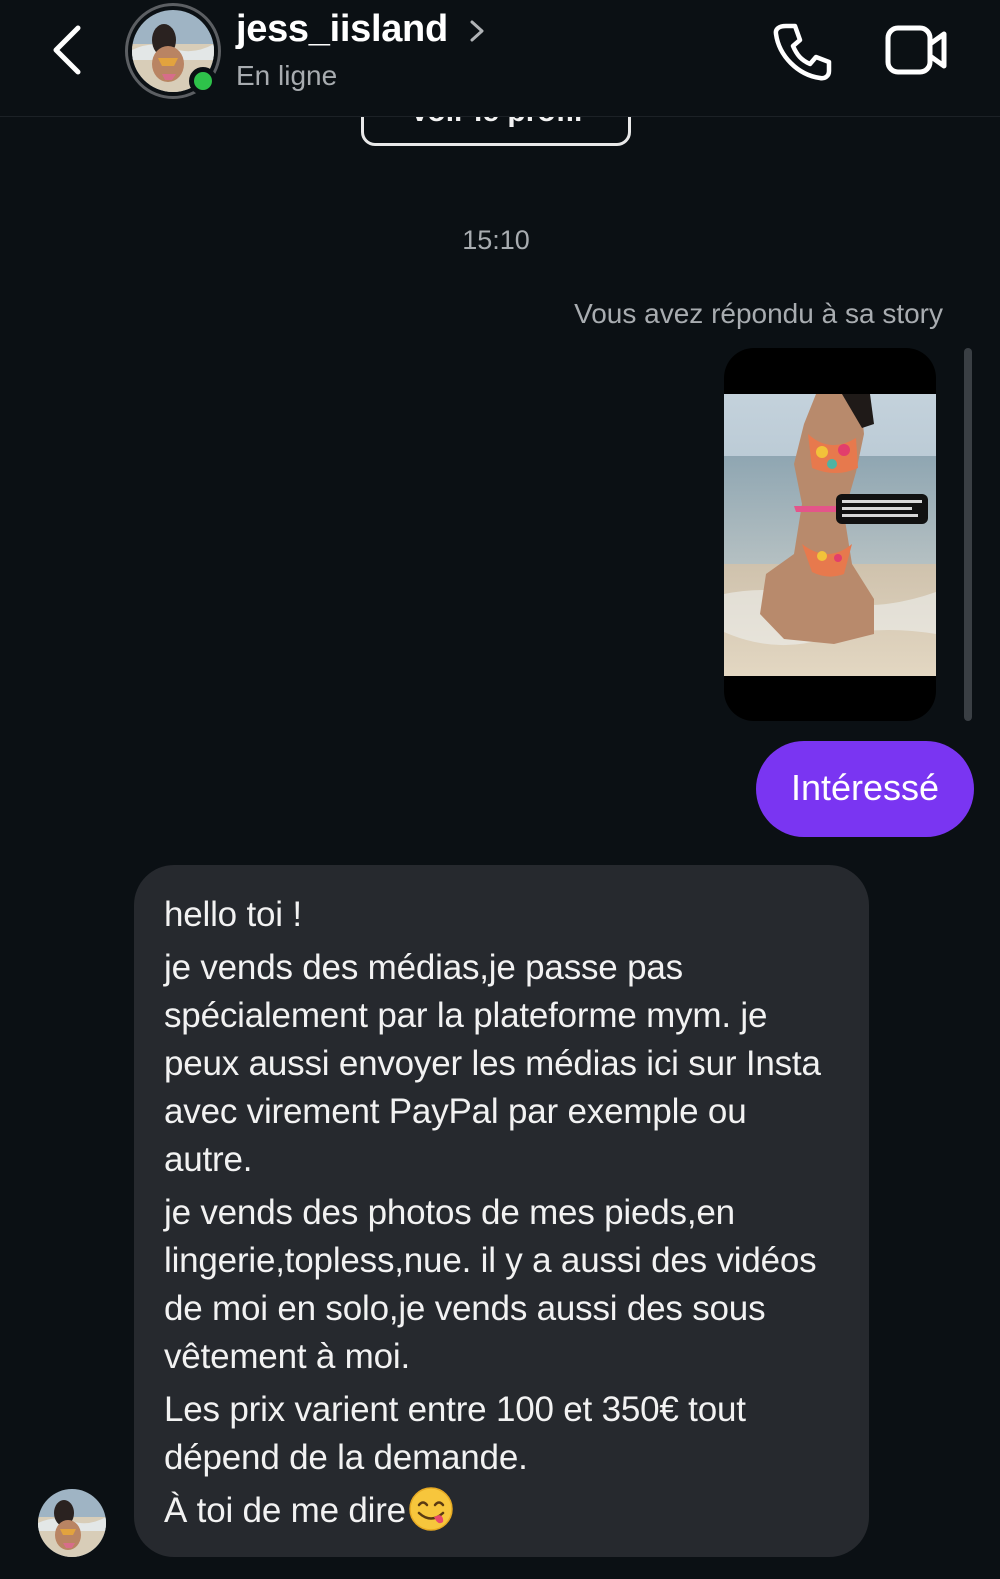 This screenshot has width=1000, height=1579. What do you see at coordinates (431, 1509) in the screenshot?
I see `face-savoring-food-icon` at bounding box center [431, 1509].